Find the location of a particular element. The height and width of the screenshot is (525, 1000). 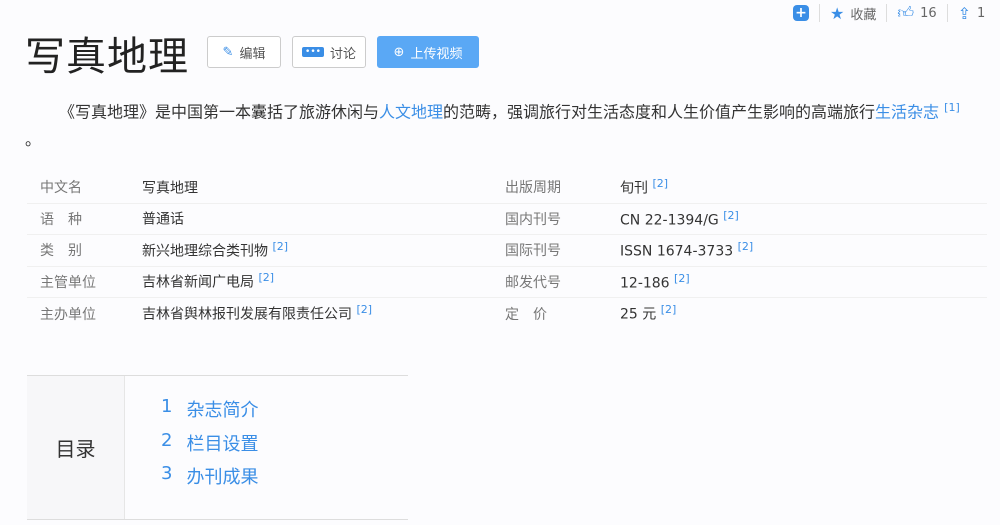

info-row: 中文名 写真地理 出版周期 旬刊 [2] is located at coordinates (507, 188).